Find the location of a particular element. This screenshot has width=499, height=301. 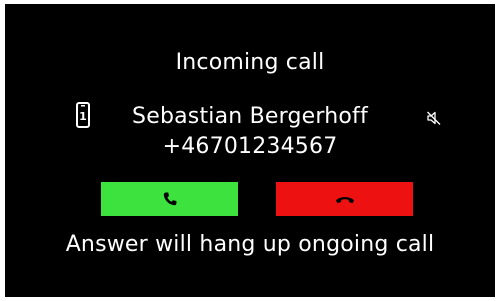

decline-button is located at coordinates (344, 199).